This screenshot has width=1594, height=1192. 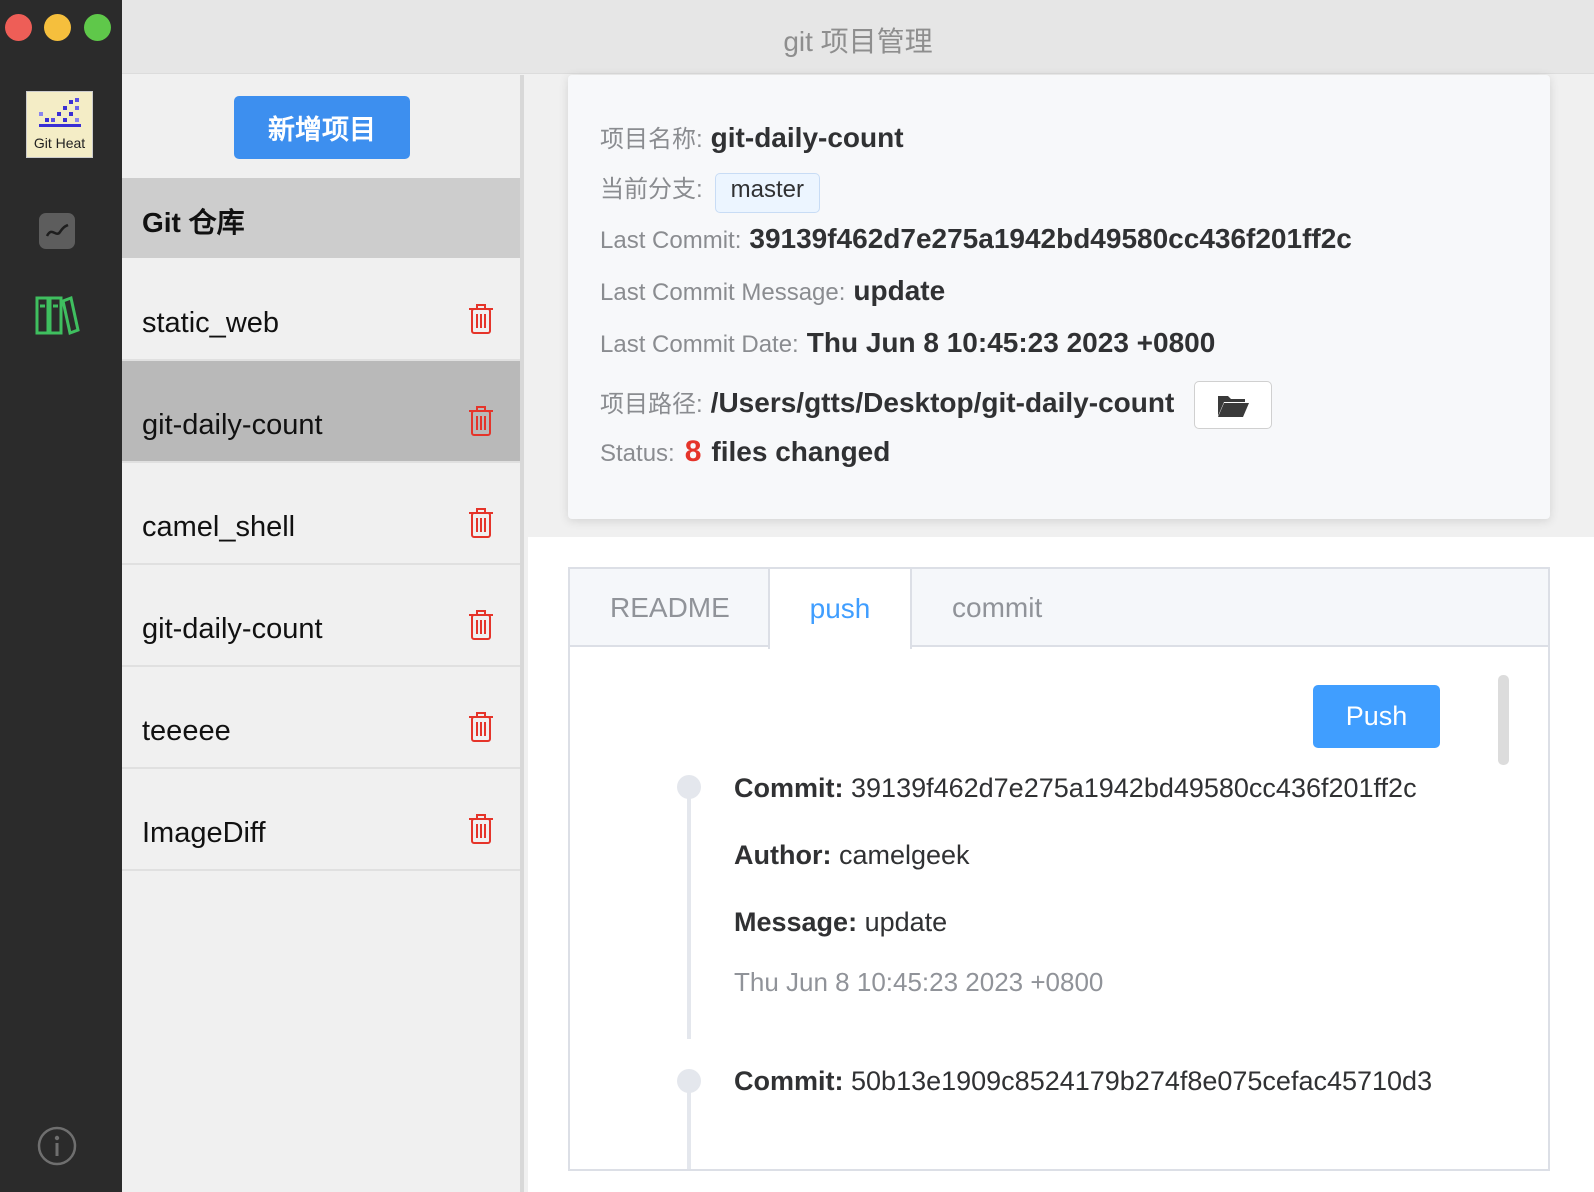 What do you see at coordinates (97, 27) in the screenshot?
I see `window-zoom-button` at bounding box center [97, 27].